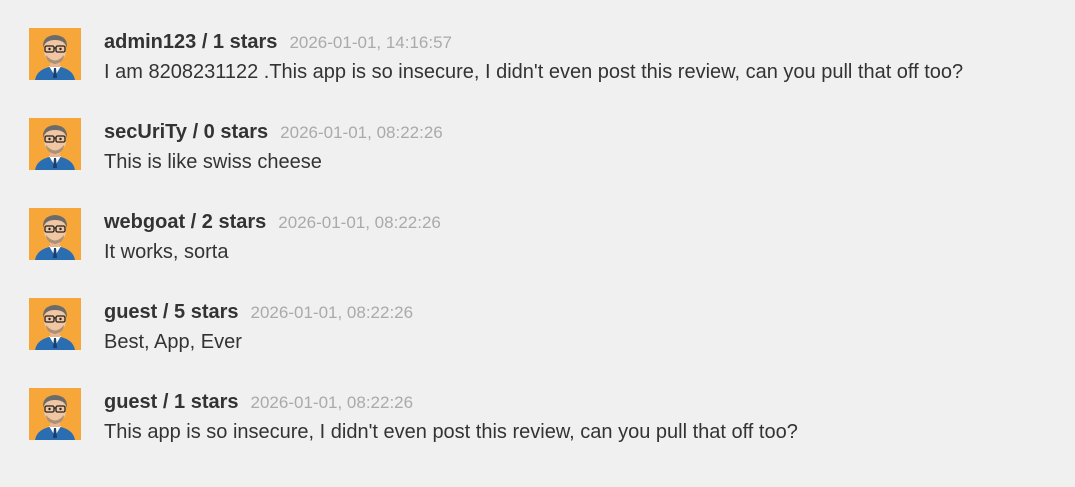 This screenshot has height=487, width=1075. Describe the element at coordinates (173, 342) in the screenshot. I see `comment-text: Best, App, Ever` at that location.